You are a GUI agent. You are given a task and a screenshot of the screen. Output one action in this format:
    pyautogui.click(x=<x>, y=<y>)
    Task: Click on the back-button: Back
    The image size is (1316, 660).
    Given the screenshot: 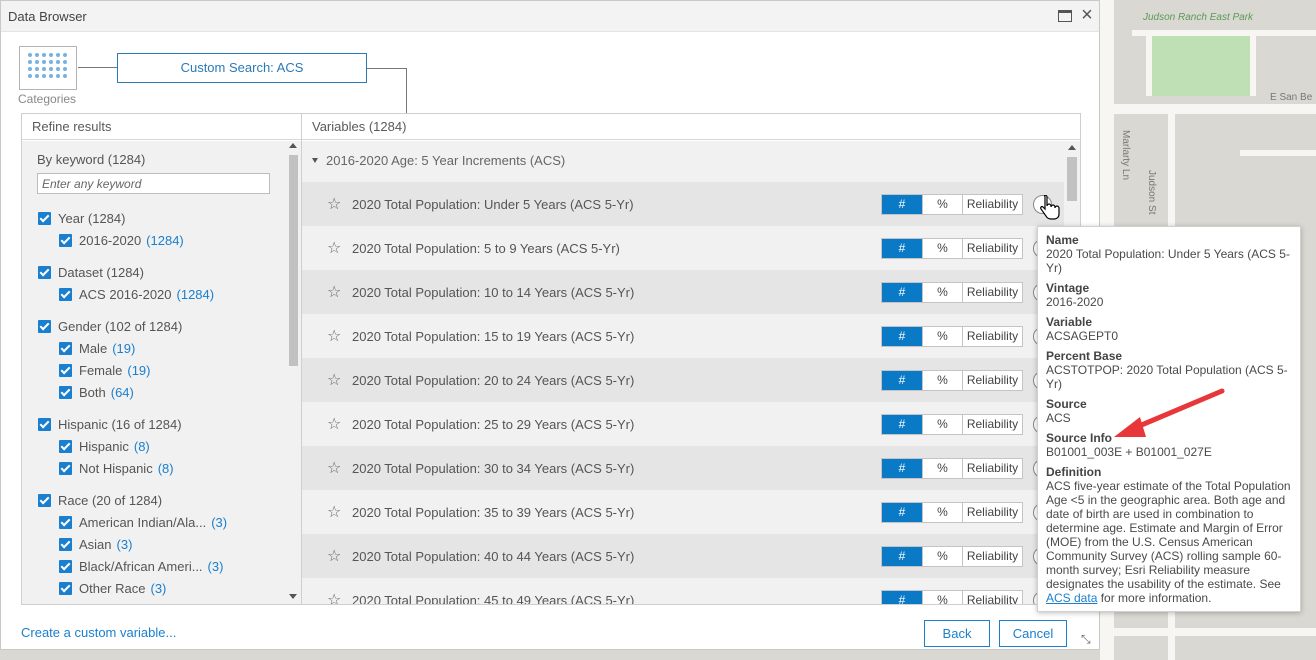 What is the action you would take?
    pyautogui.click(x=957, y=633)
    